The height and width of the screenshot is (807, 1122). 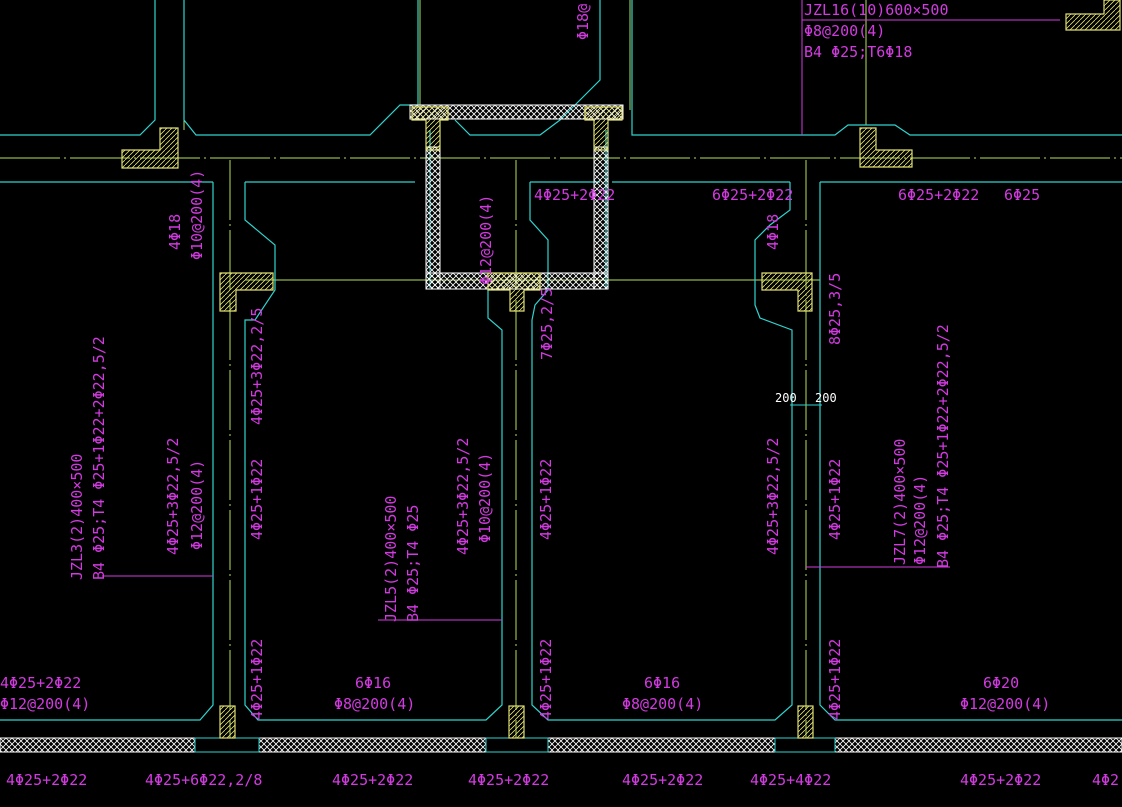 I want to click on room2-bars: 6Φ16, so click(x=662, y=683).